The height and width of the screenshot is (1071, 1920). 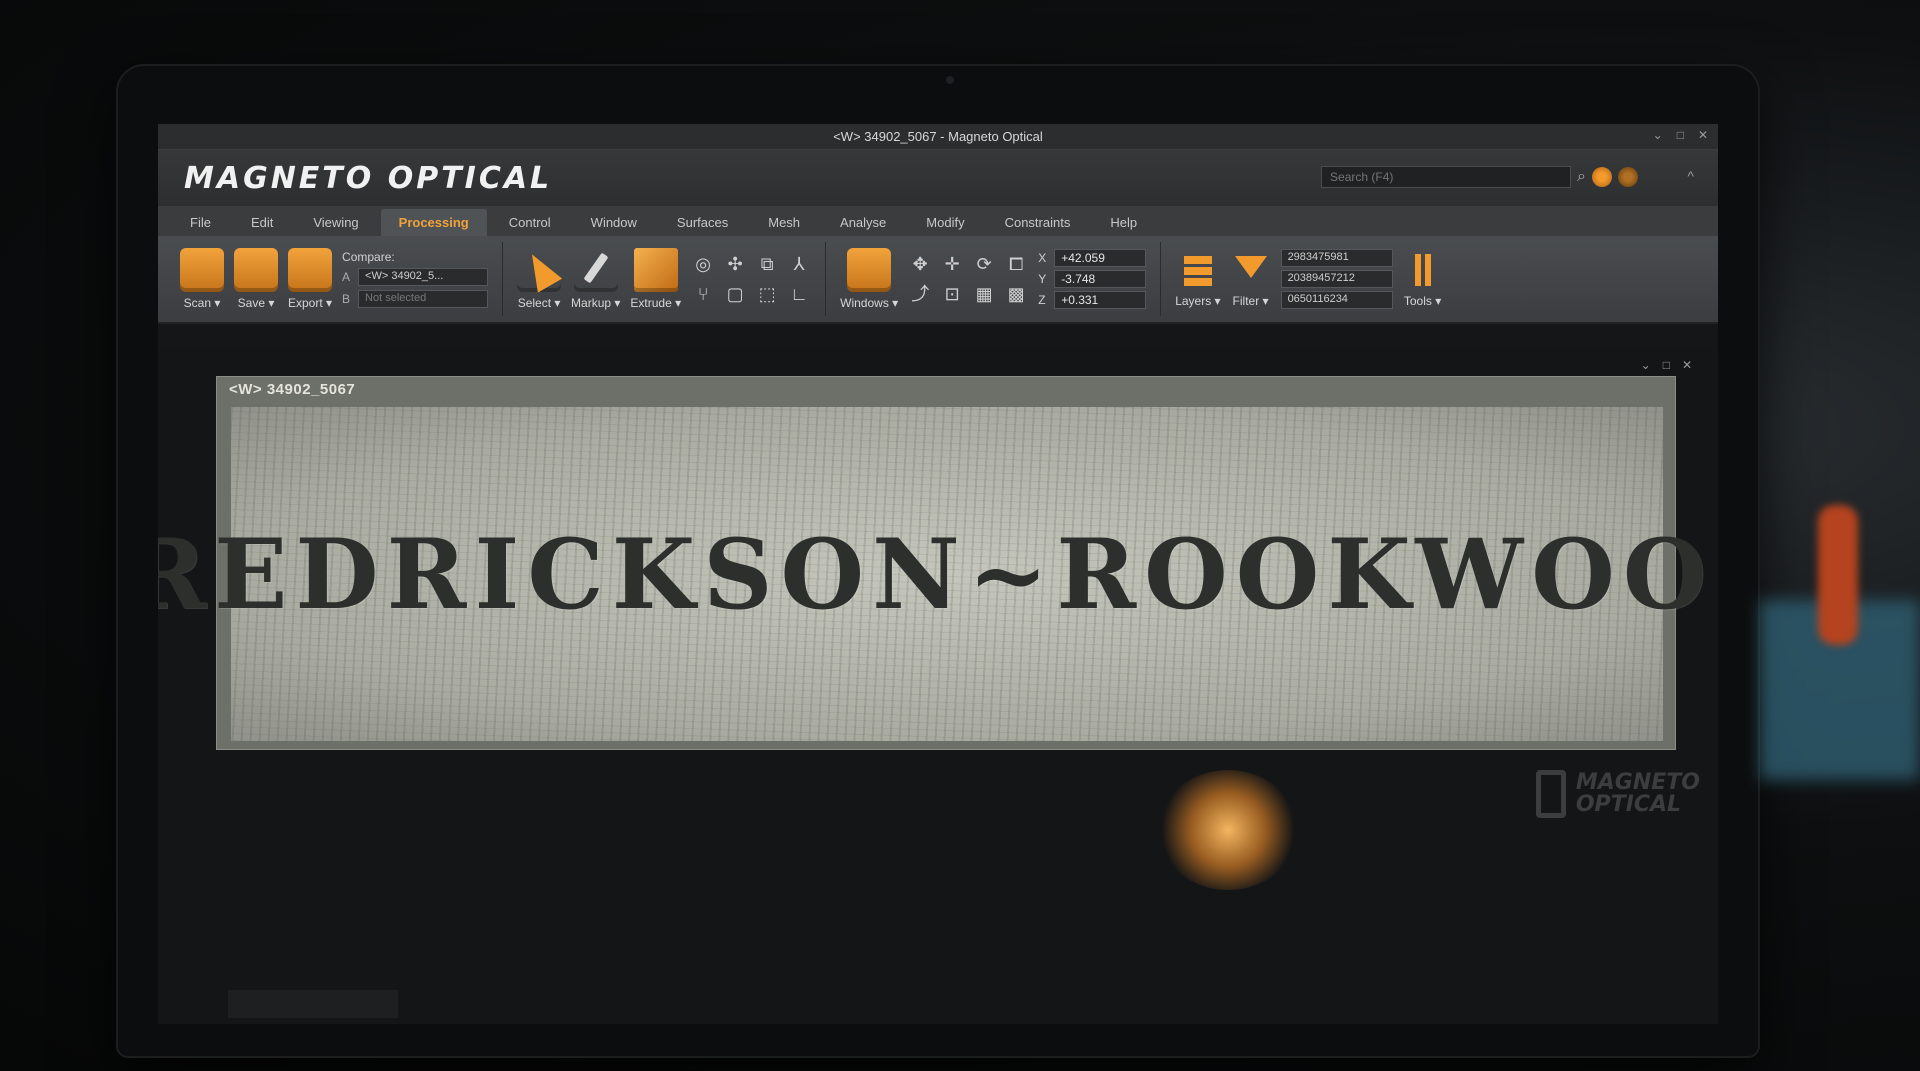 I want to click on undo-view-icon: ⤴, so click(x=920, y=294).